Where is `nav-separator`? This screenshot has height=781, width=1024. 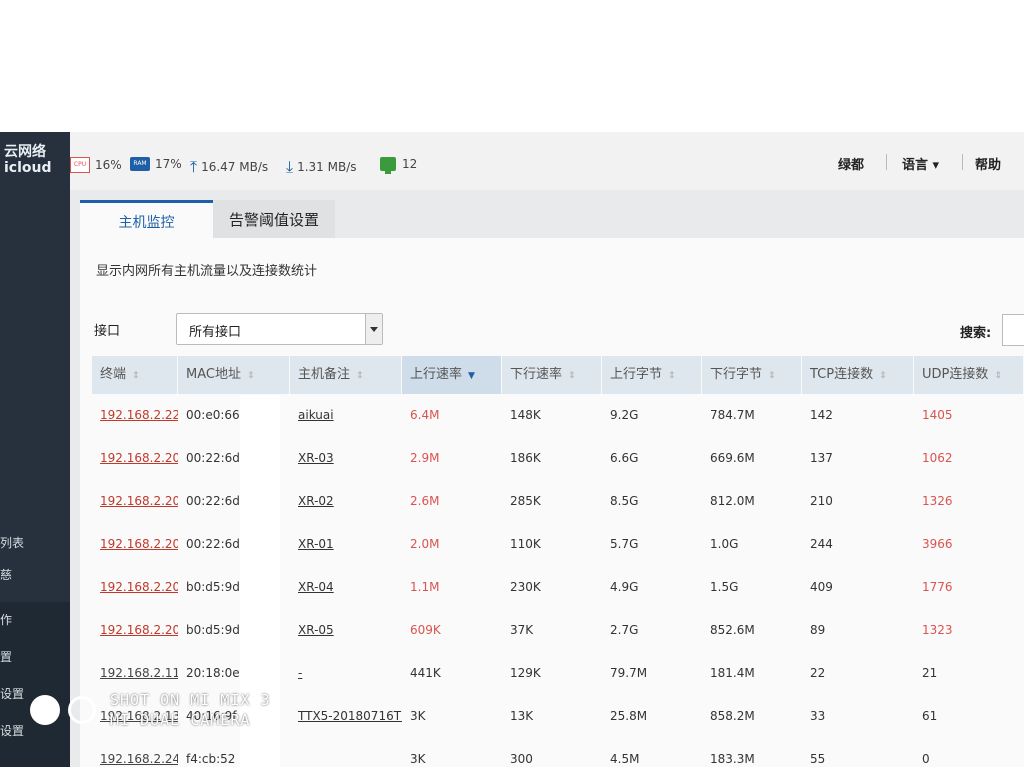 nav-separator is located at coordinates (962, 162).